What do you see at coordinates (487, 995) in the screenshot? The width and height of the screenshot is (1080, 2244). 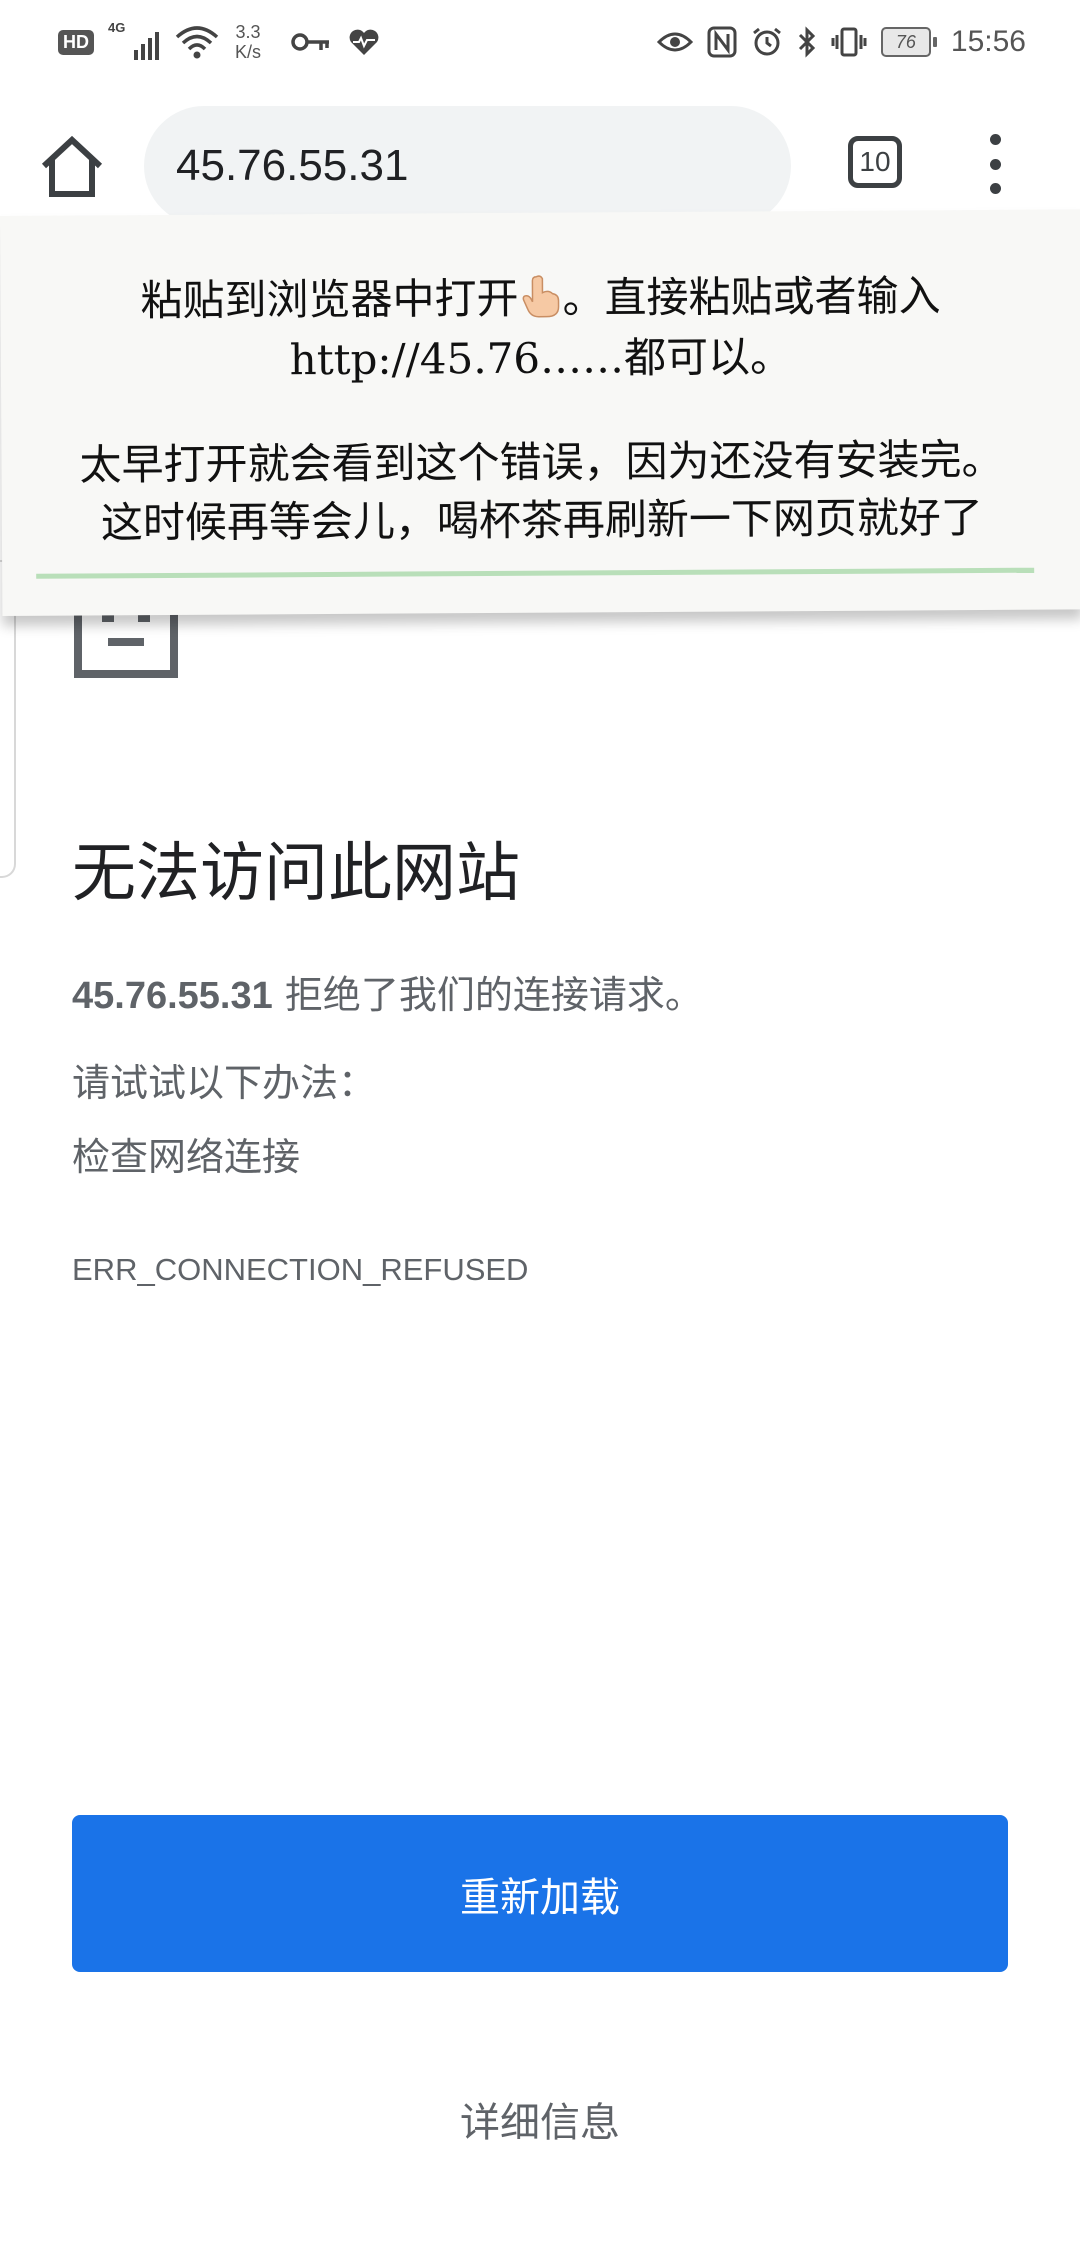 I see `error-message-text: 拒绝了我们的连接请求。` at bounding box center [487, 995].